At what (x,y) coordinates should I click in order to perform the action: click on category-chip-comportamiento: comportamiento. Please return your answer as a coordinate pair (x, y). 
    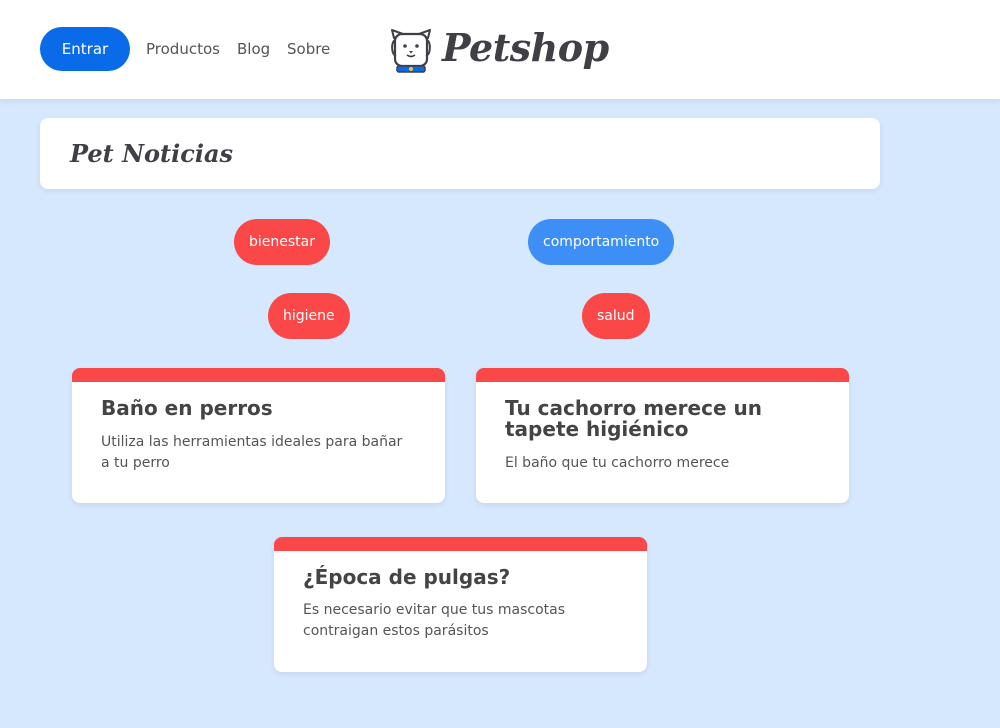
    Looking at the image, I should click on (601, 242).